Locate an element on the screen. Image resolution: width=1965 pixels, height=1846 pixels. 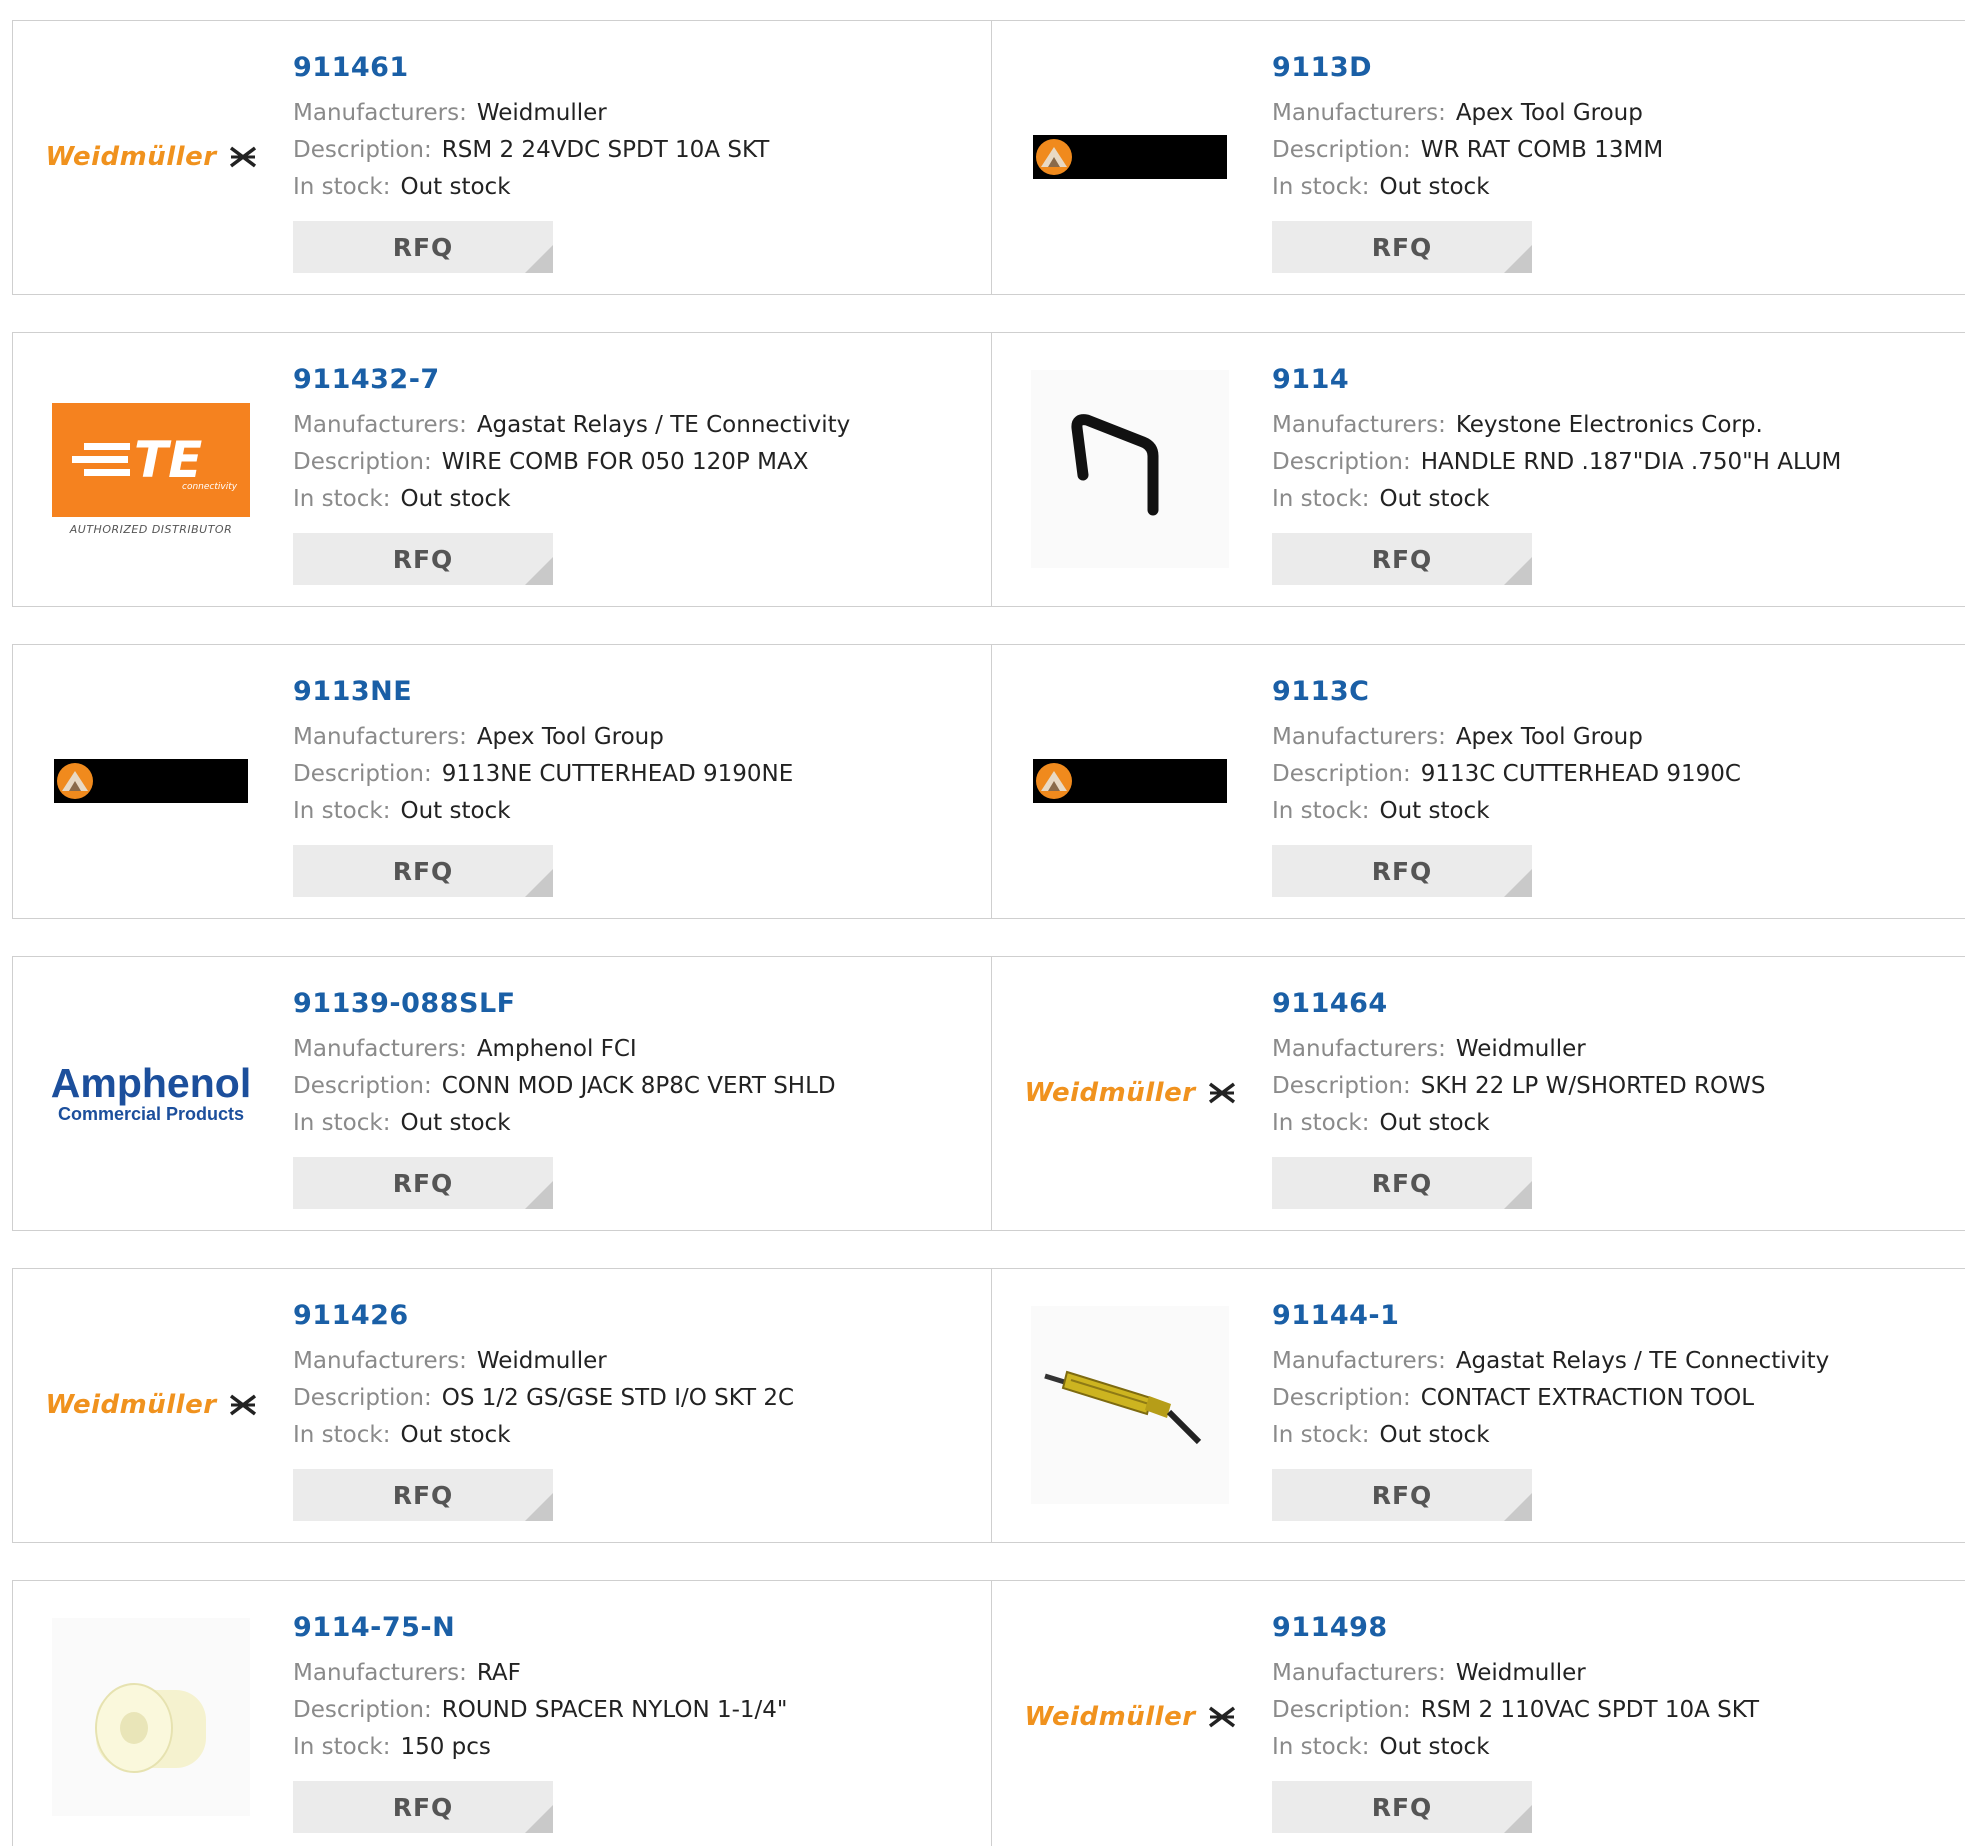
part-number-link: 911461 is located at coordinates (623, 68).